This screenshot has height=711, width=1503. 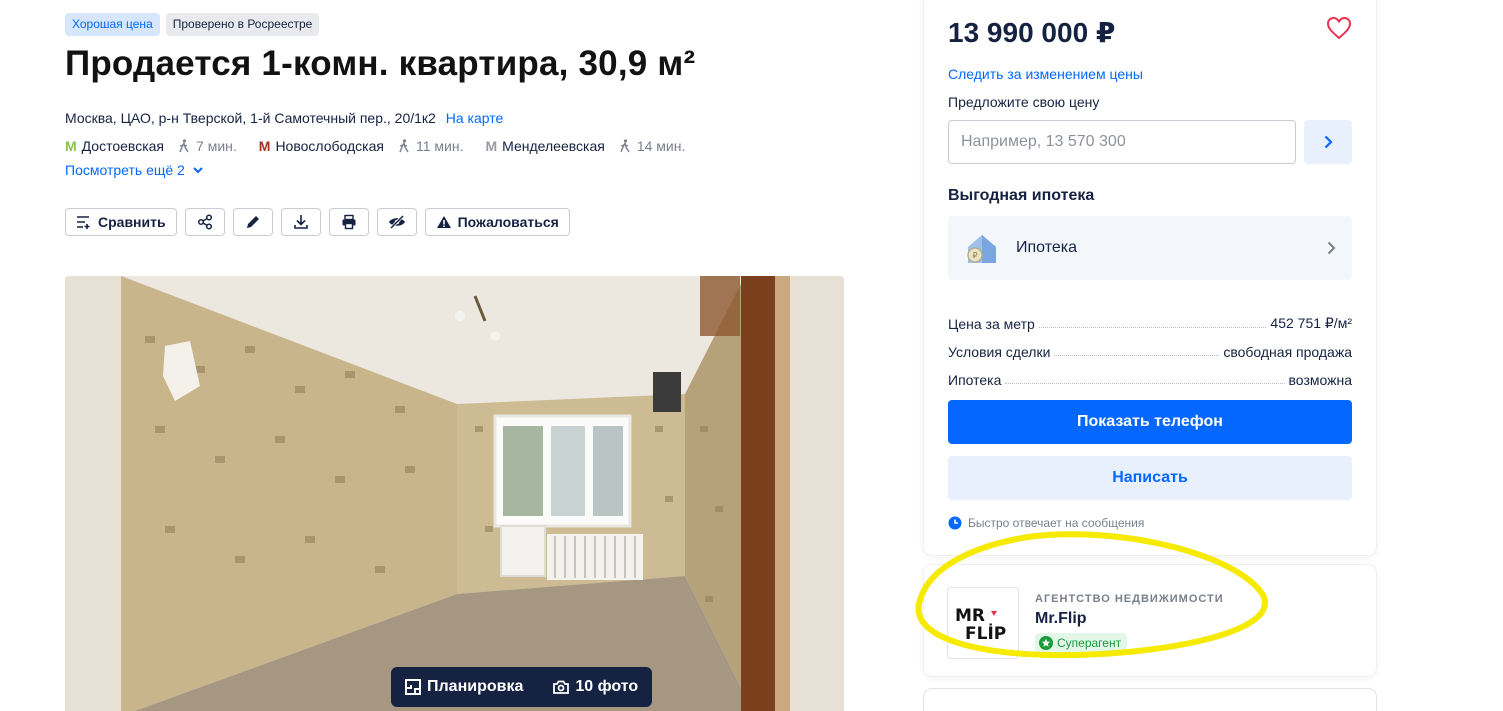 I want to click on badges: Хорошая цена Проверено в Росреестре, so click(x=192, y=24).